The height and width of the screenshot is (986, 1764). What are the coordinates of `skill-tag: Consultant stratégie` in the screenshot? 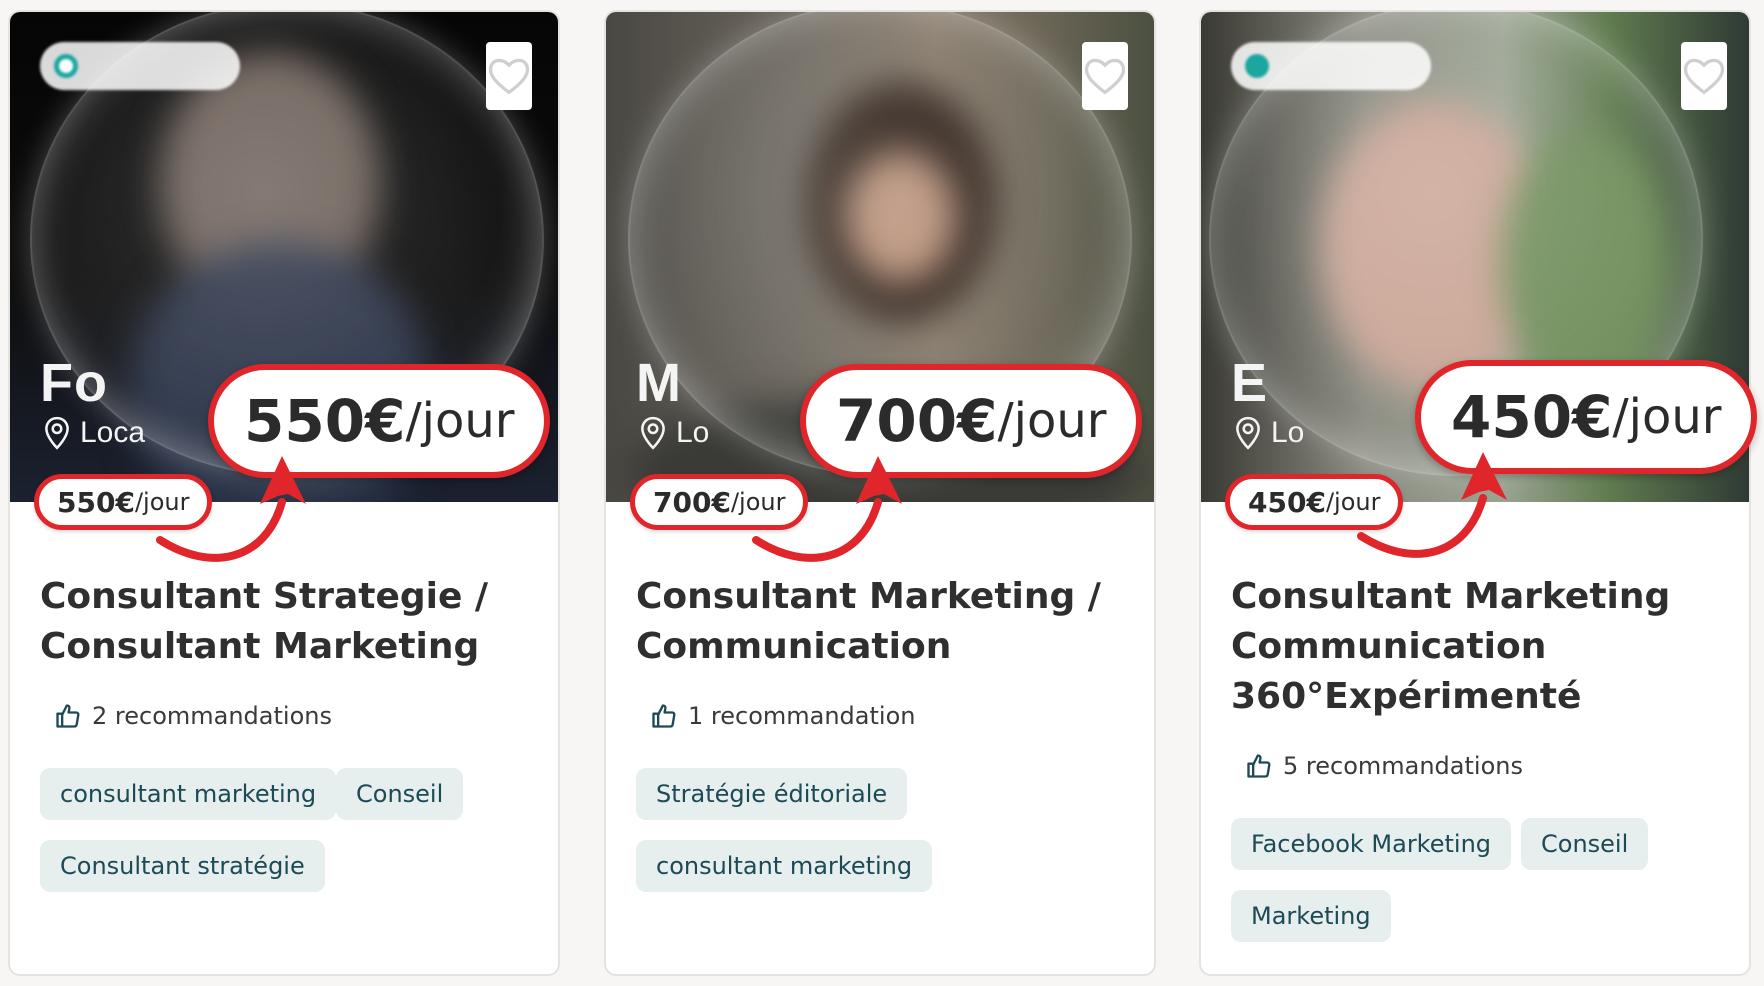 It's located at (182, 866).